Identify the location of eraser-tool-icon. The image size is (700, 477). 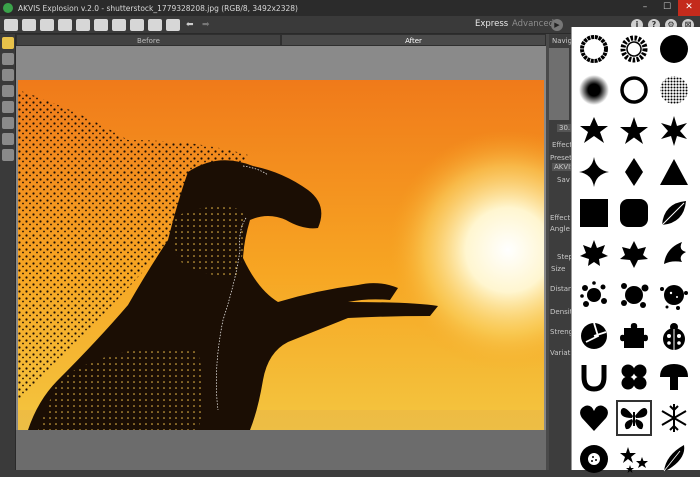
(8, 75).